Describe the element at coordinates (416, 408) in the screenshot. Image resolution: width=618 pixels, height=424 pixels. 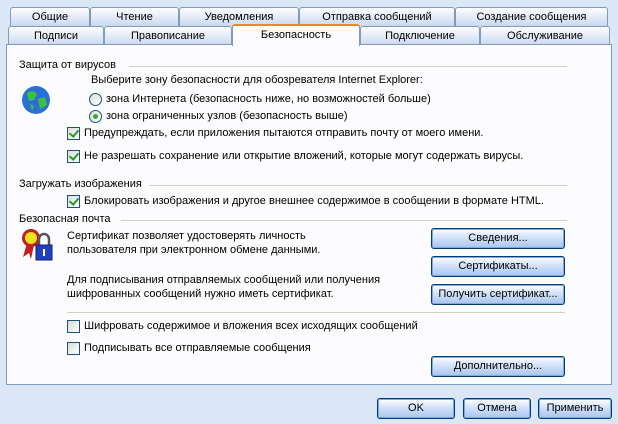
I see `ok-button: OK` at that location.